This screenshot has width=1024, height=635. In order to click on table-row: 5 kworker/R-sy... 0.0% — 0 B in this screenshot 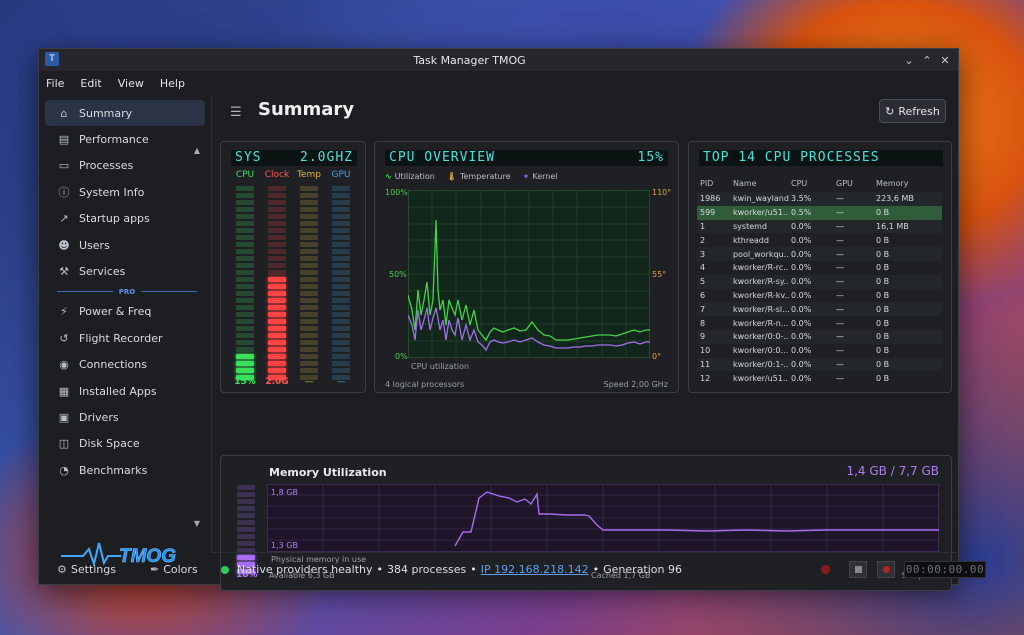, I will do `click(819, 281)`.